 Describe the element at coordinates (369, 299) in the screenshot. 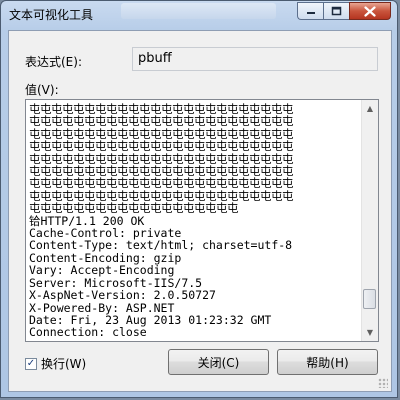

I see `scrollbar-thumb` at that location.